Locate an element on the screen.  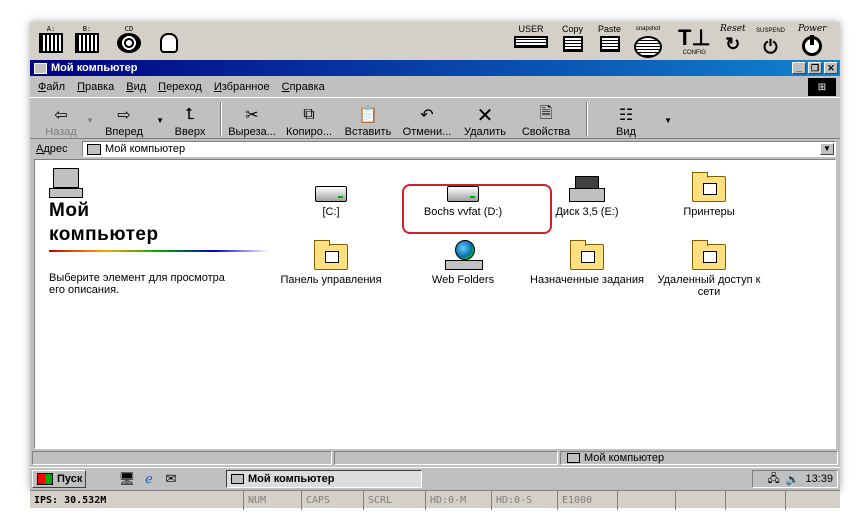
hd0-slave-indicator: HD:0-S is located at coordinates (525, 500).